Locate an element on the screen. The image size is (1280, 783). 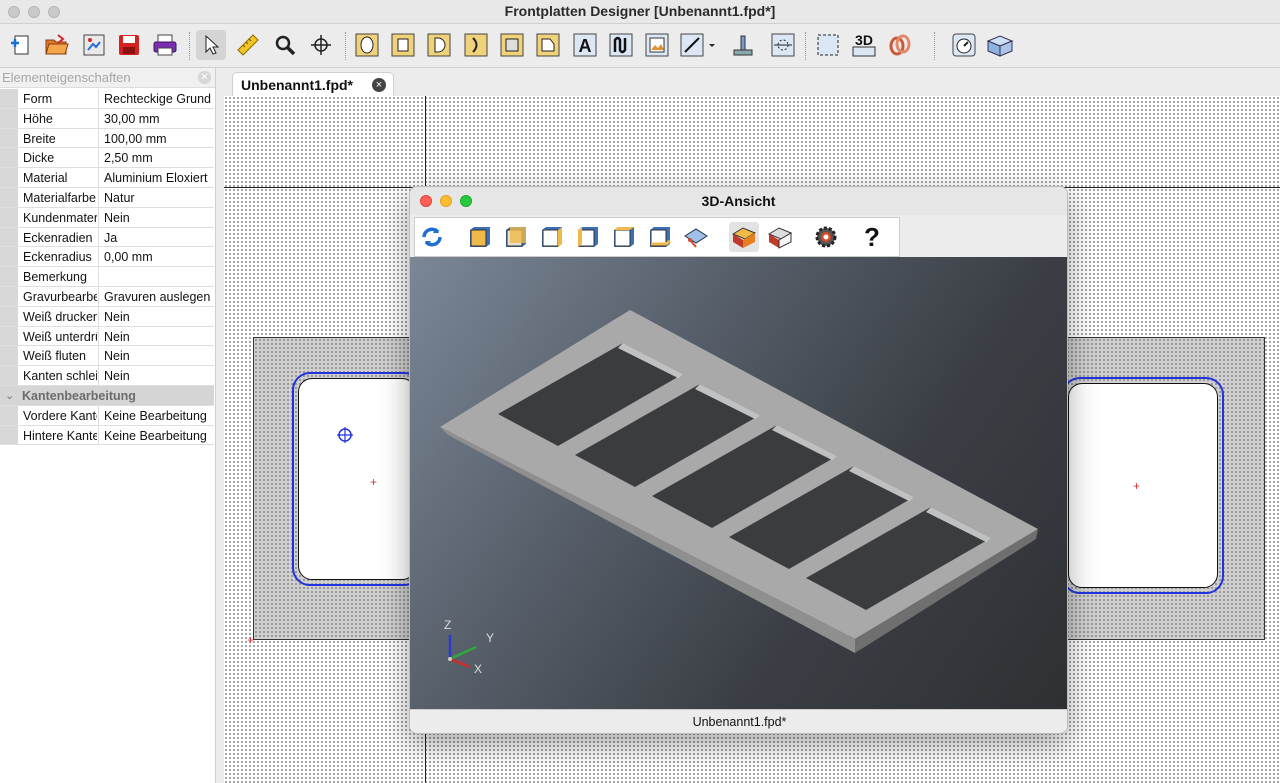
property-row: Bemerkung is located at coordinates (107, 277).